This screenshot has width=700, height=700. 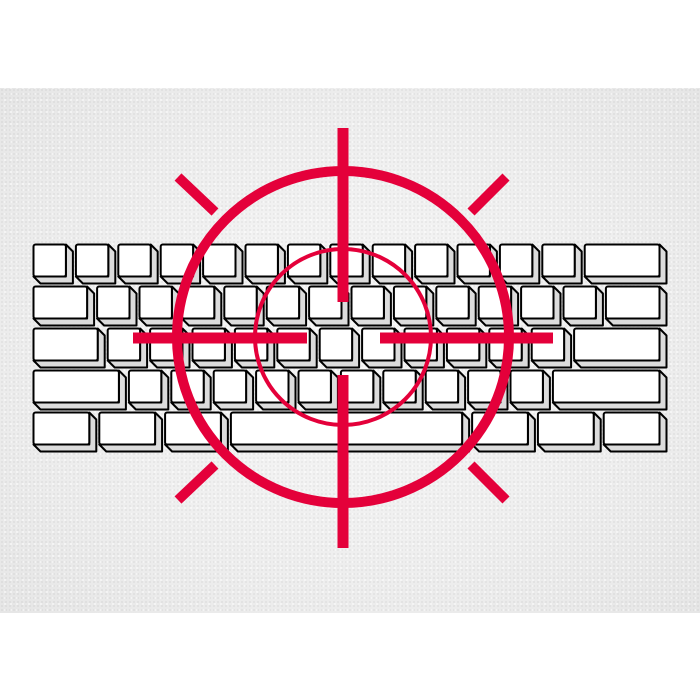 What do you see at coordinates (196, 194) in the screenshot?
I see `crosshair-tick-top-left` at bounding box center [196, 194].